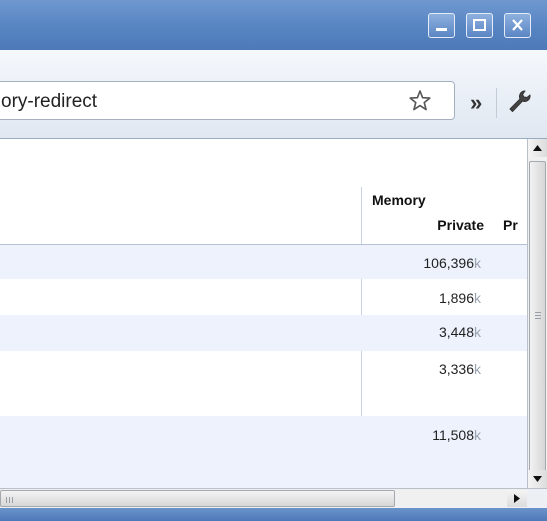 The height and width of the screenshot is (521, 547). I want to click on vertical-scrollbar, so click(537, 313).